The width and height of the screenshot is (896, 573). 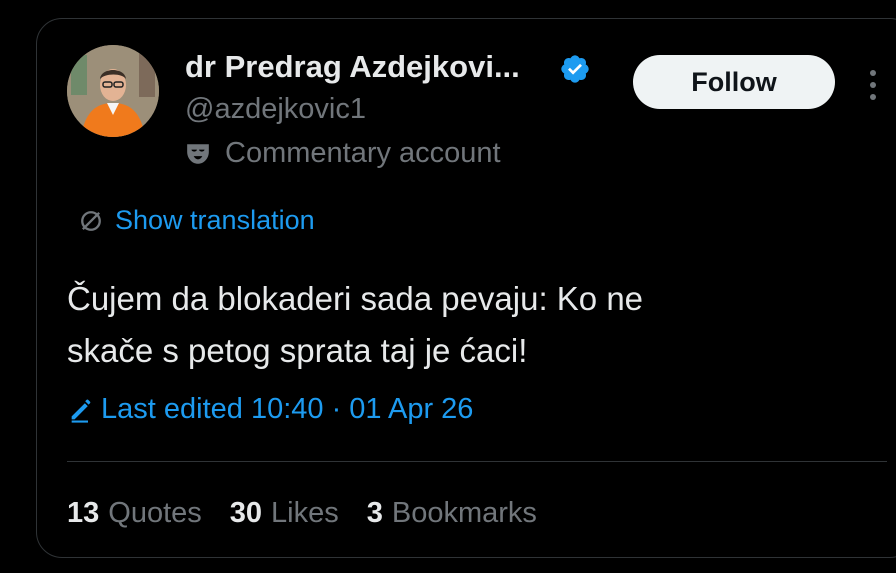 I want to click on quotes-count: 13, so click(x=83, y=513).